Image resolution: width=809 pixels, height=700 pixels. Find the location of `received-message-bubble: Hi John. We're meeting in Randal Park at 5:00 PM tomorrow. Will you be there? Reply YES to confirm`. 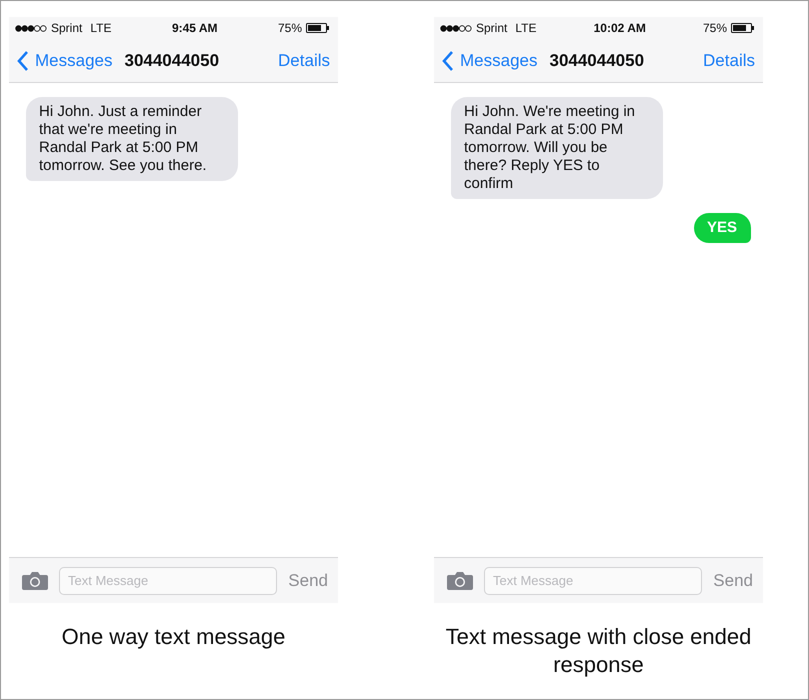

received-message-bubble: Hi John. We're meeting in Randal Park at 5:00 PM tomorrow. Will you be there? Reply YES to confirm is located at coordinates (557, 148).